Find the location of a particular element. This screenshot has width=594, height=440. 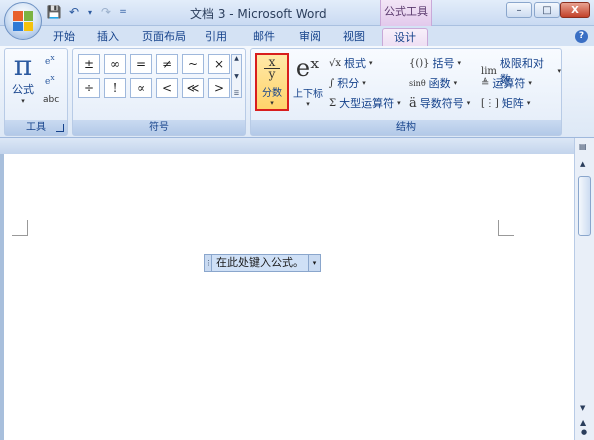

script-label: 上下标 is located at coordinates (308, 94).